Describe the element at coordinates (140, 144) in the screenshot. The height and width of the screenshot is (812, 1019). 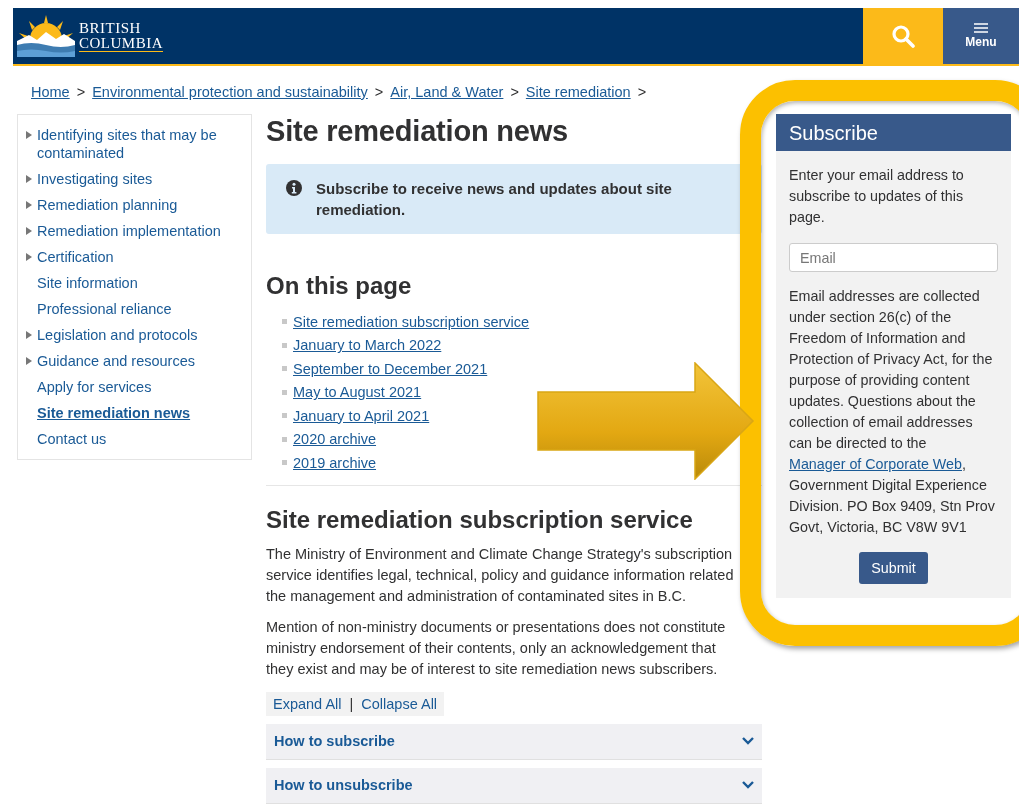
I see `side-nav-link: Identifying sites that may be contaminated` at that location.